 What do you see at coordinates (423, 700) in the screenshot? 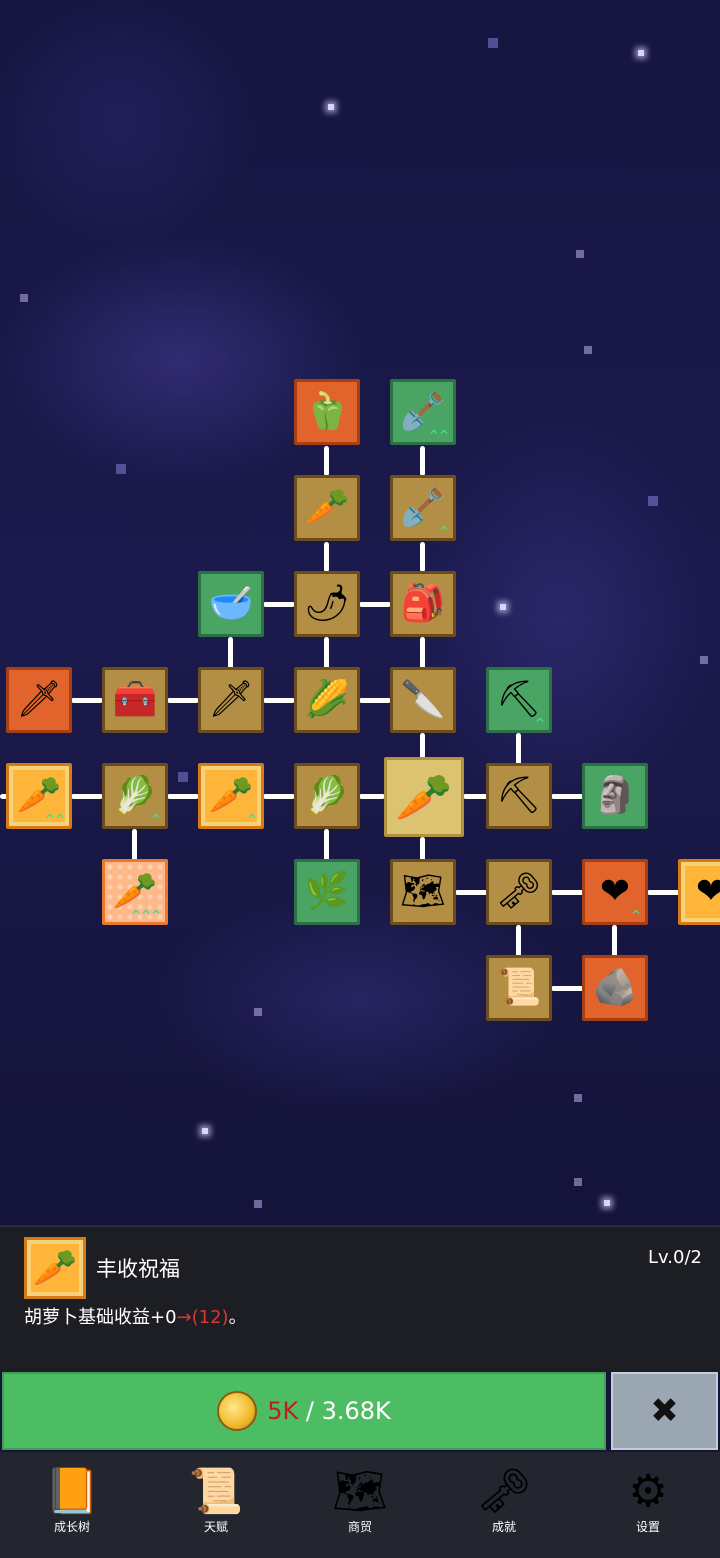
I see `skill-node-knife: 🔪` at bounding box center [423, 700].